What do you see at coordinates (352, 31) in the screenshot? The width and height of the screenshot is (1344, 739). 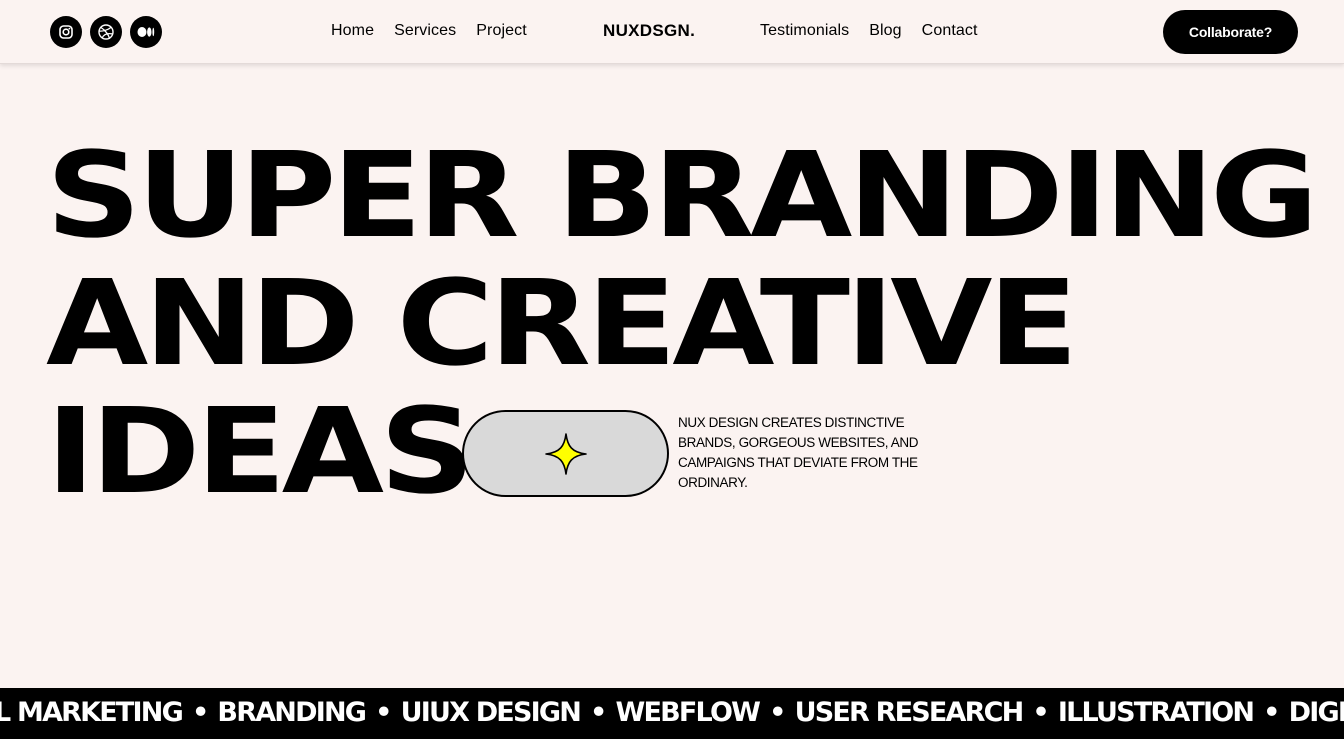 I see `nav-home: Home` at bounding box center [352, 31].